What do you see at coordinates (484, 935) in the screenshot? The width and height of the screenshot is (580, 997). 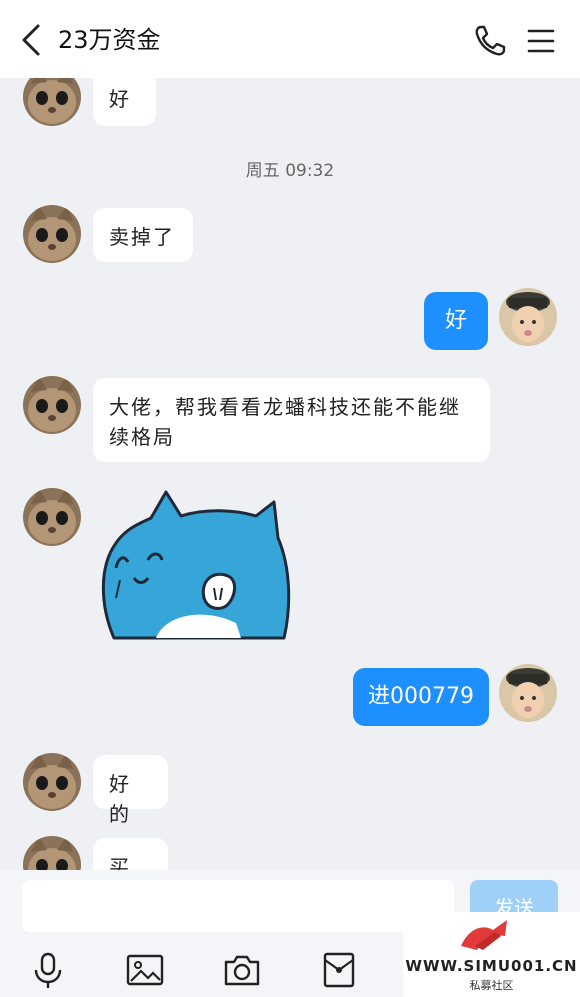 I see `watermark-logo-icon` at bounding box center [484, 935].